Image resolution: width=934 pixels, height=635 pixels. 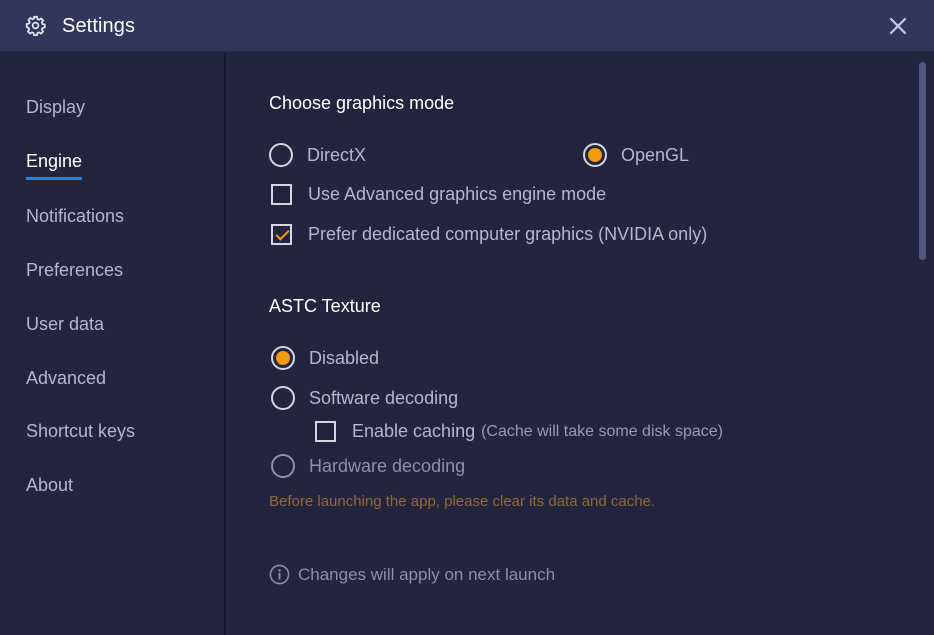 What do you see at coordinates (65, 324) in the screenshot?
I see `sidebar-item-user-data: User data` at bounding box center [65, 324].